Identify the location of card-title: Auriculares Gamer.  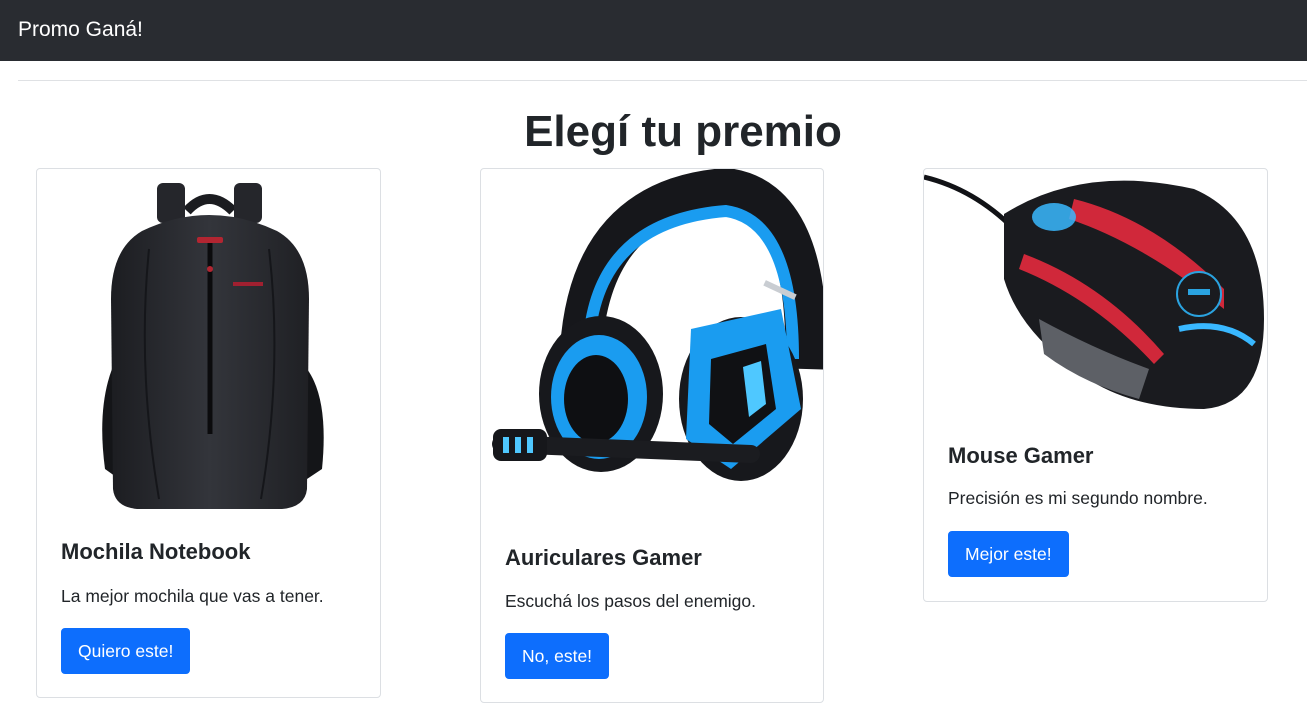
(603, 557).